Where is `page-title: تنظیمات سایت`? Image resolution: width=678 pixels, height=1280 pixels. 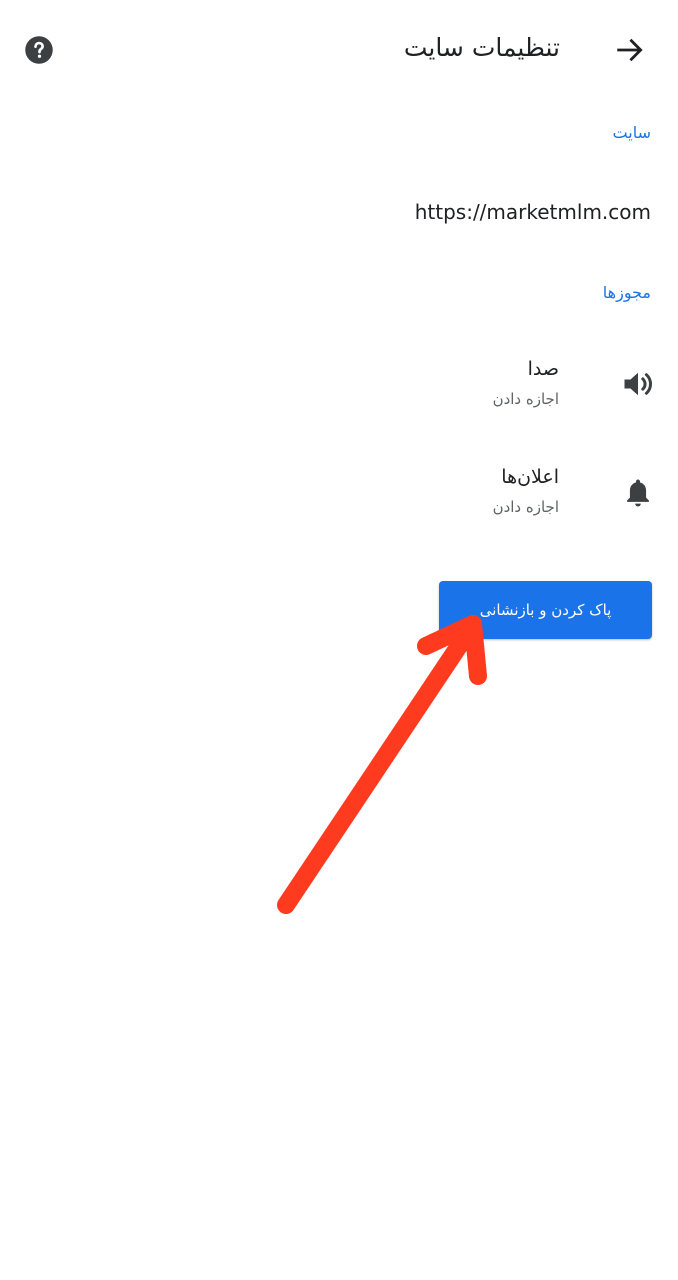 page-title: تنظیمات سایت is located at coordinates (481, 47).